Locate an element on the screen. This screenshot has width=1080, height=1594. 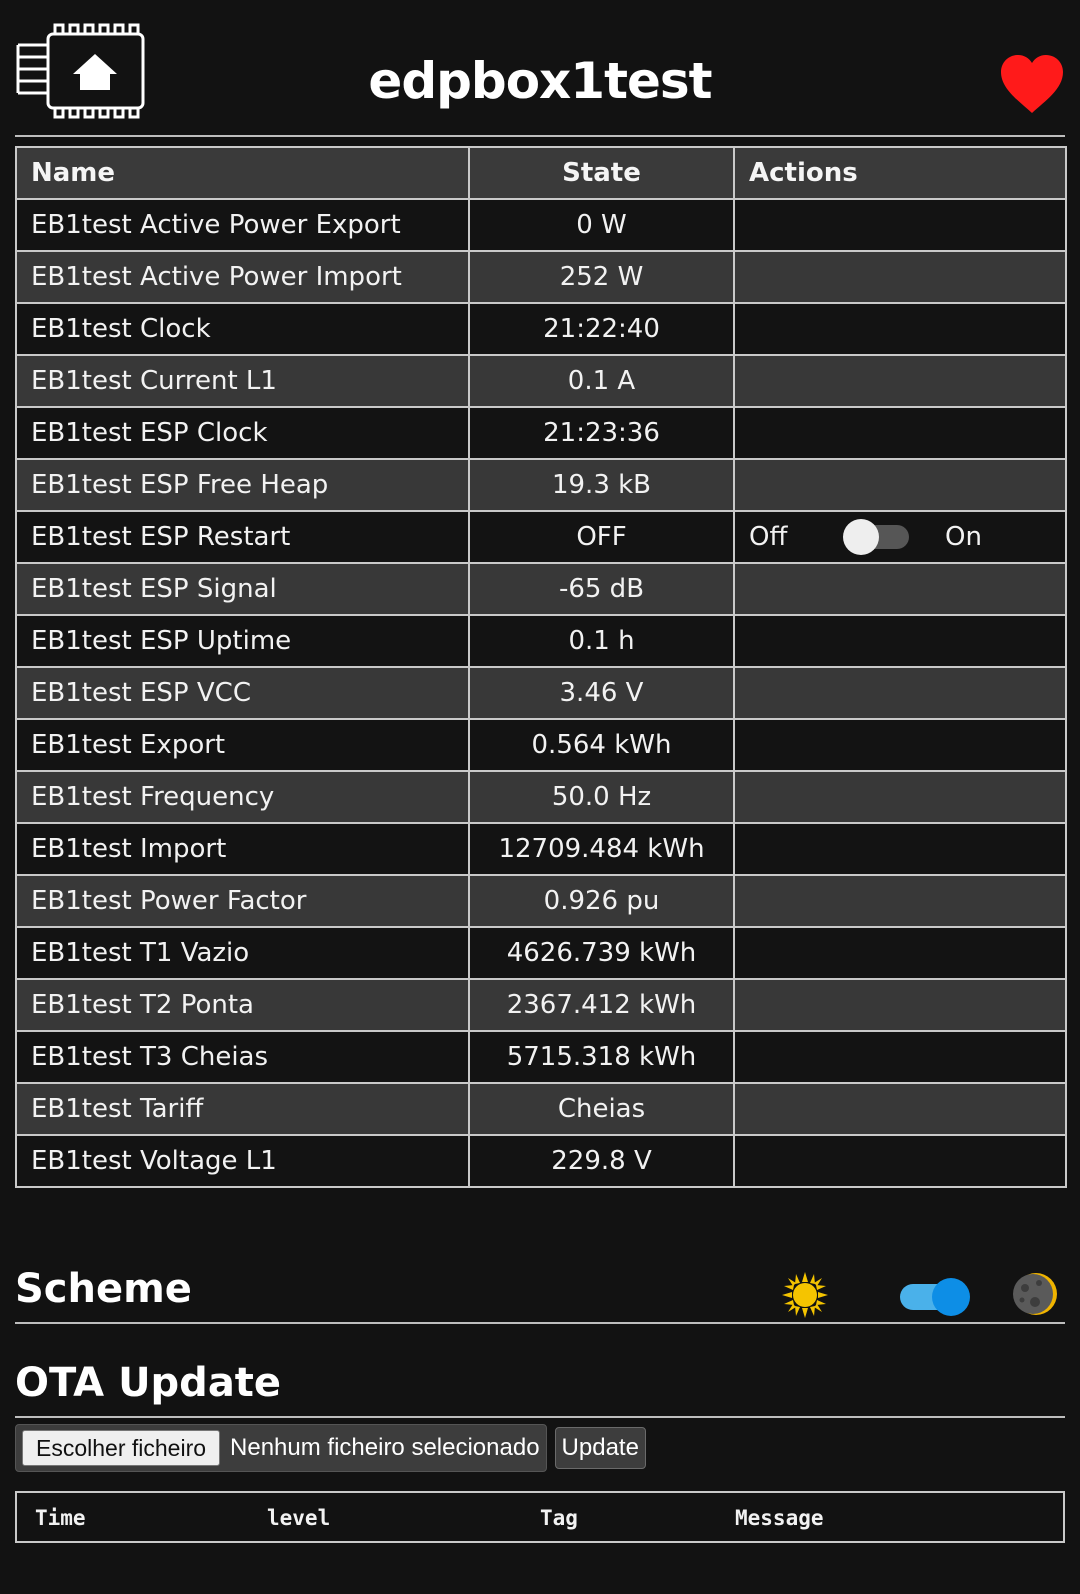
table-row: EB1test T2 Ponta 2367.412 kWh is located at coordinates (541, 1005).